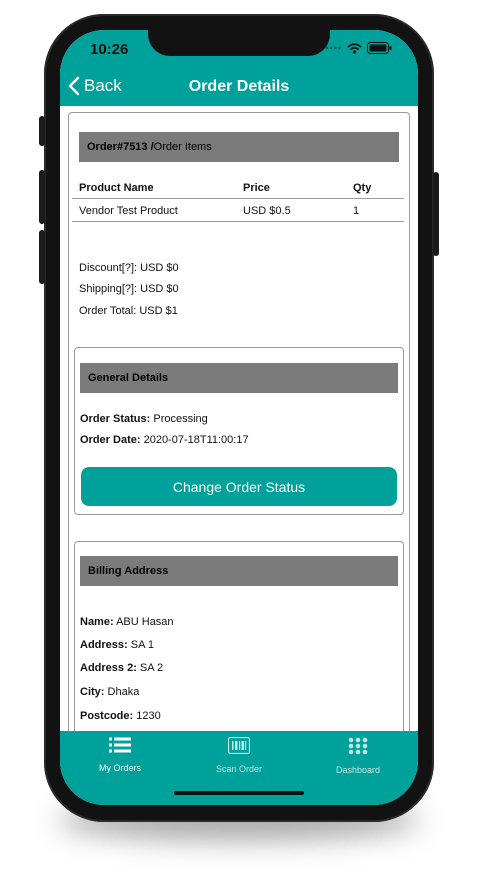 The width and height of the screenshot is (478, 880). I want to click on signal-icon: ••••, so click(333, 48).